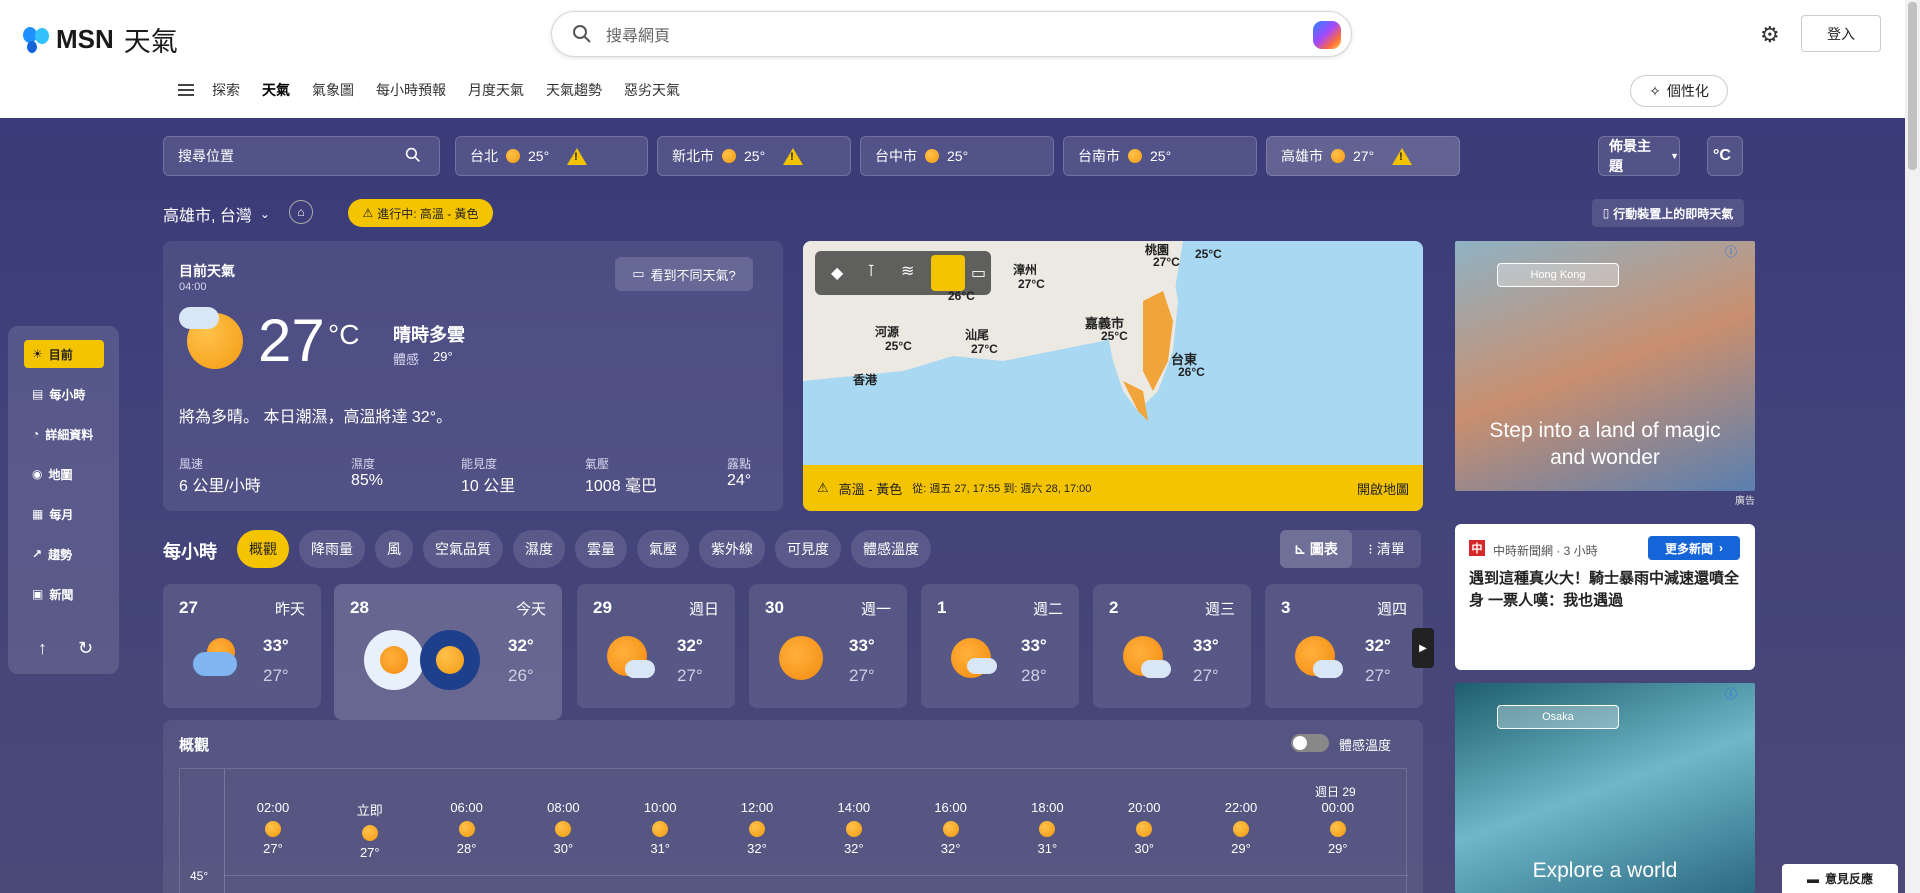 This screenshot has width=1920, height=893. Describe the element at coordinates (420, 213) in the screenshot. I see `alert-badge: ⚠ 進行中: 高溫 - 黃色` at that location.